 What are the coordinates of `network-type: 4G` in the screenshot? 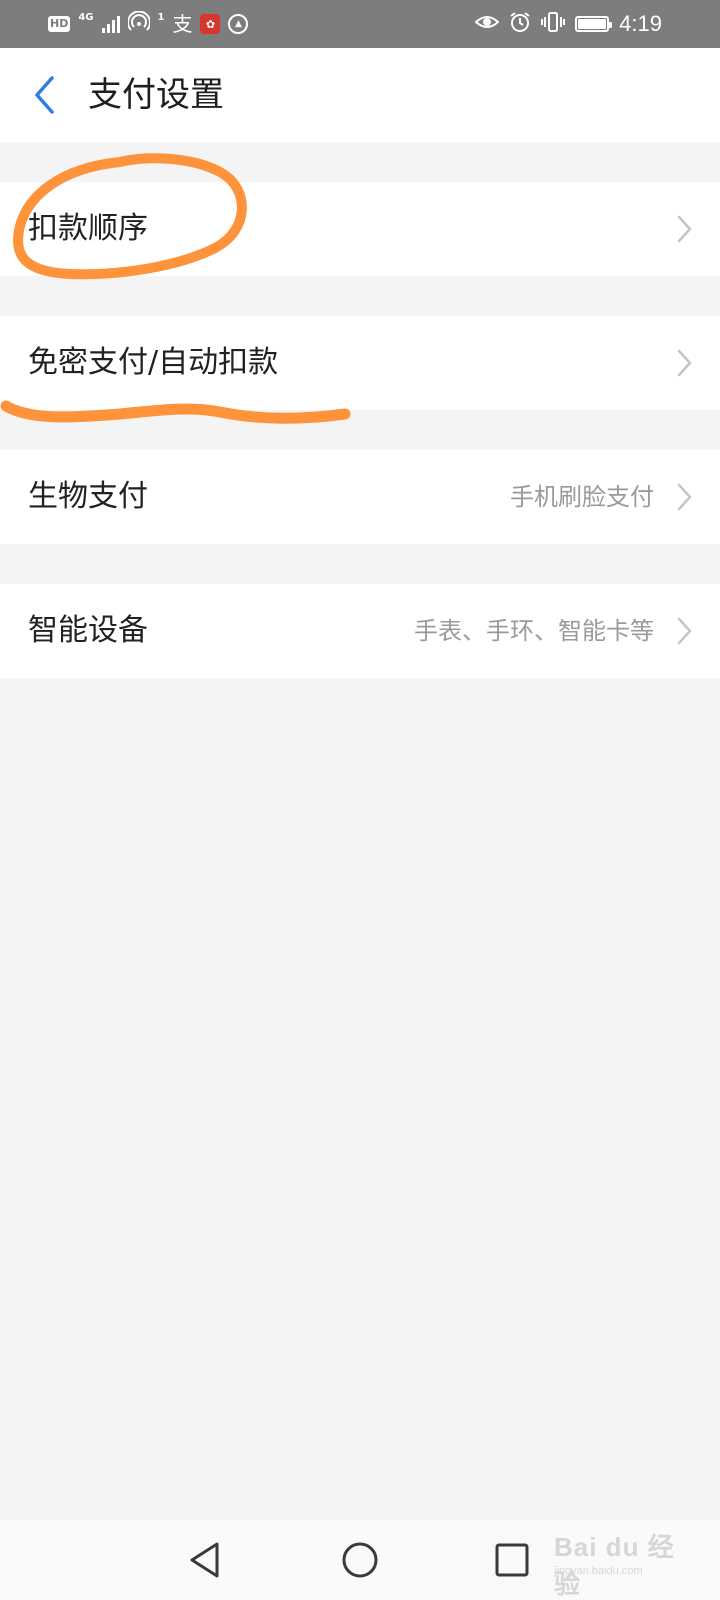 It's located at (86, 17).